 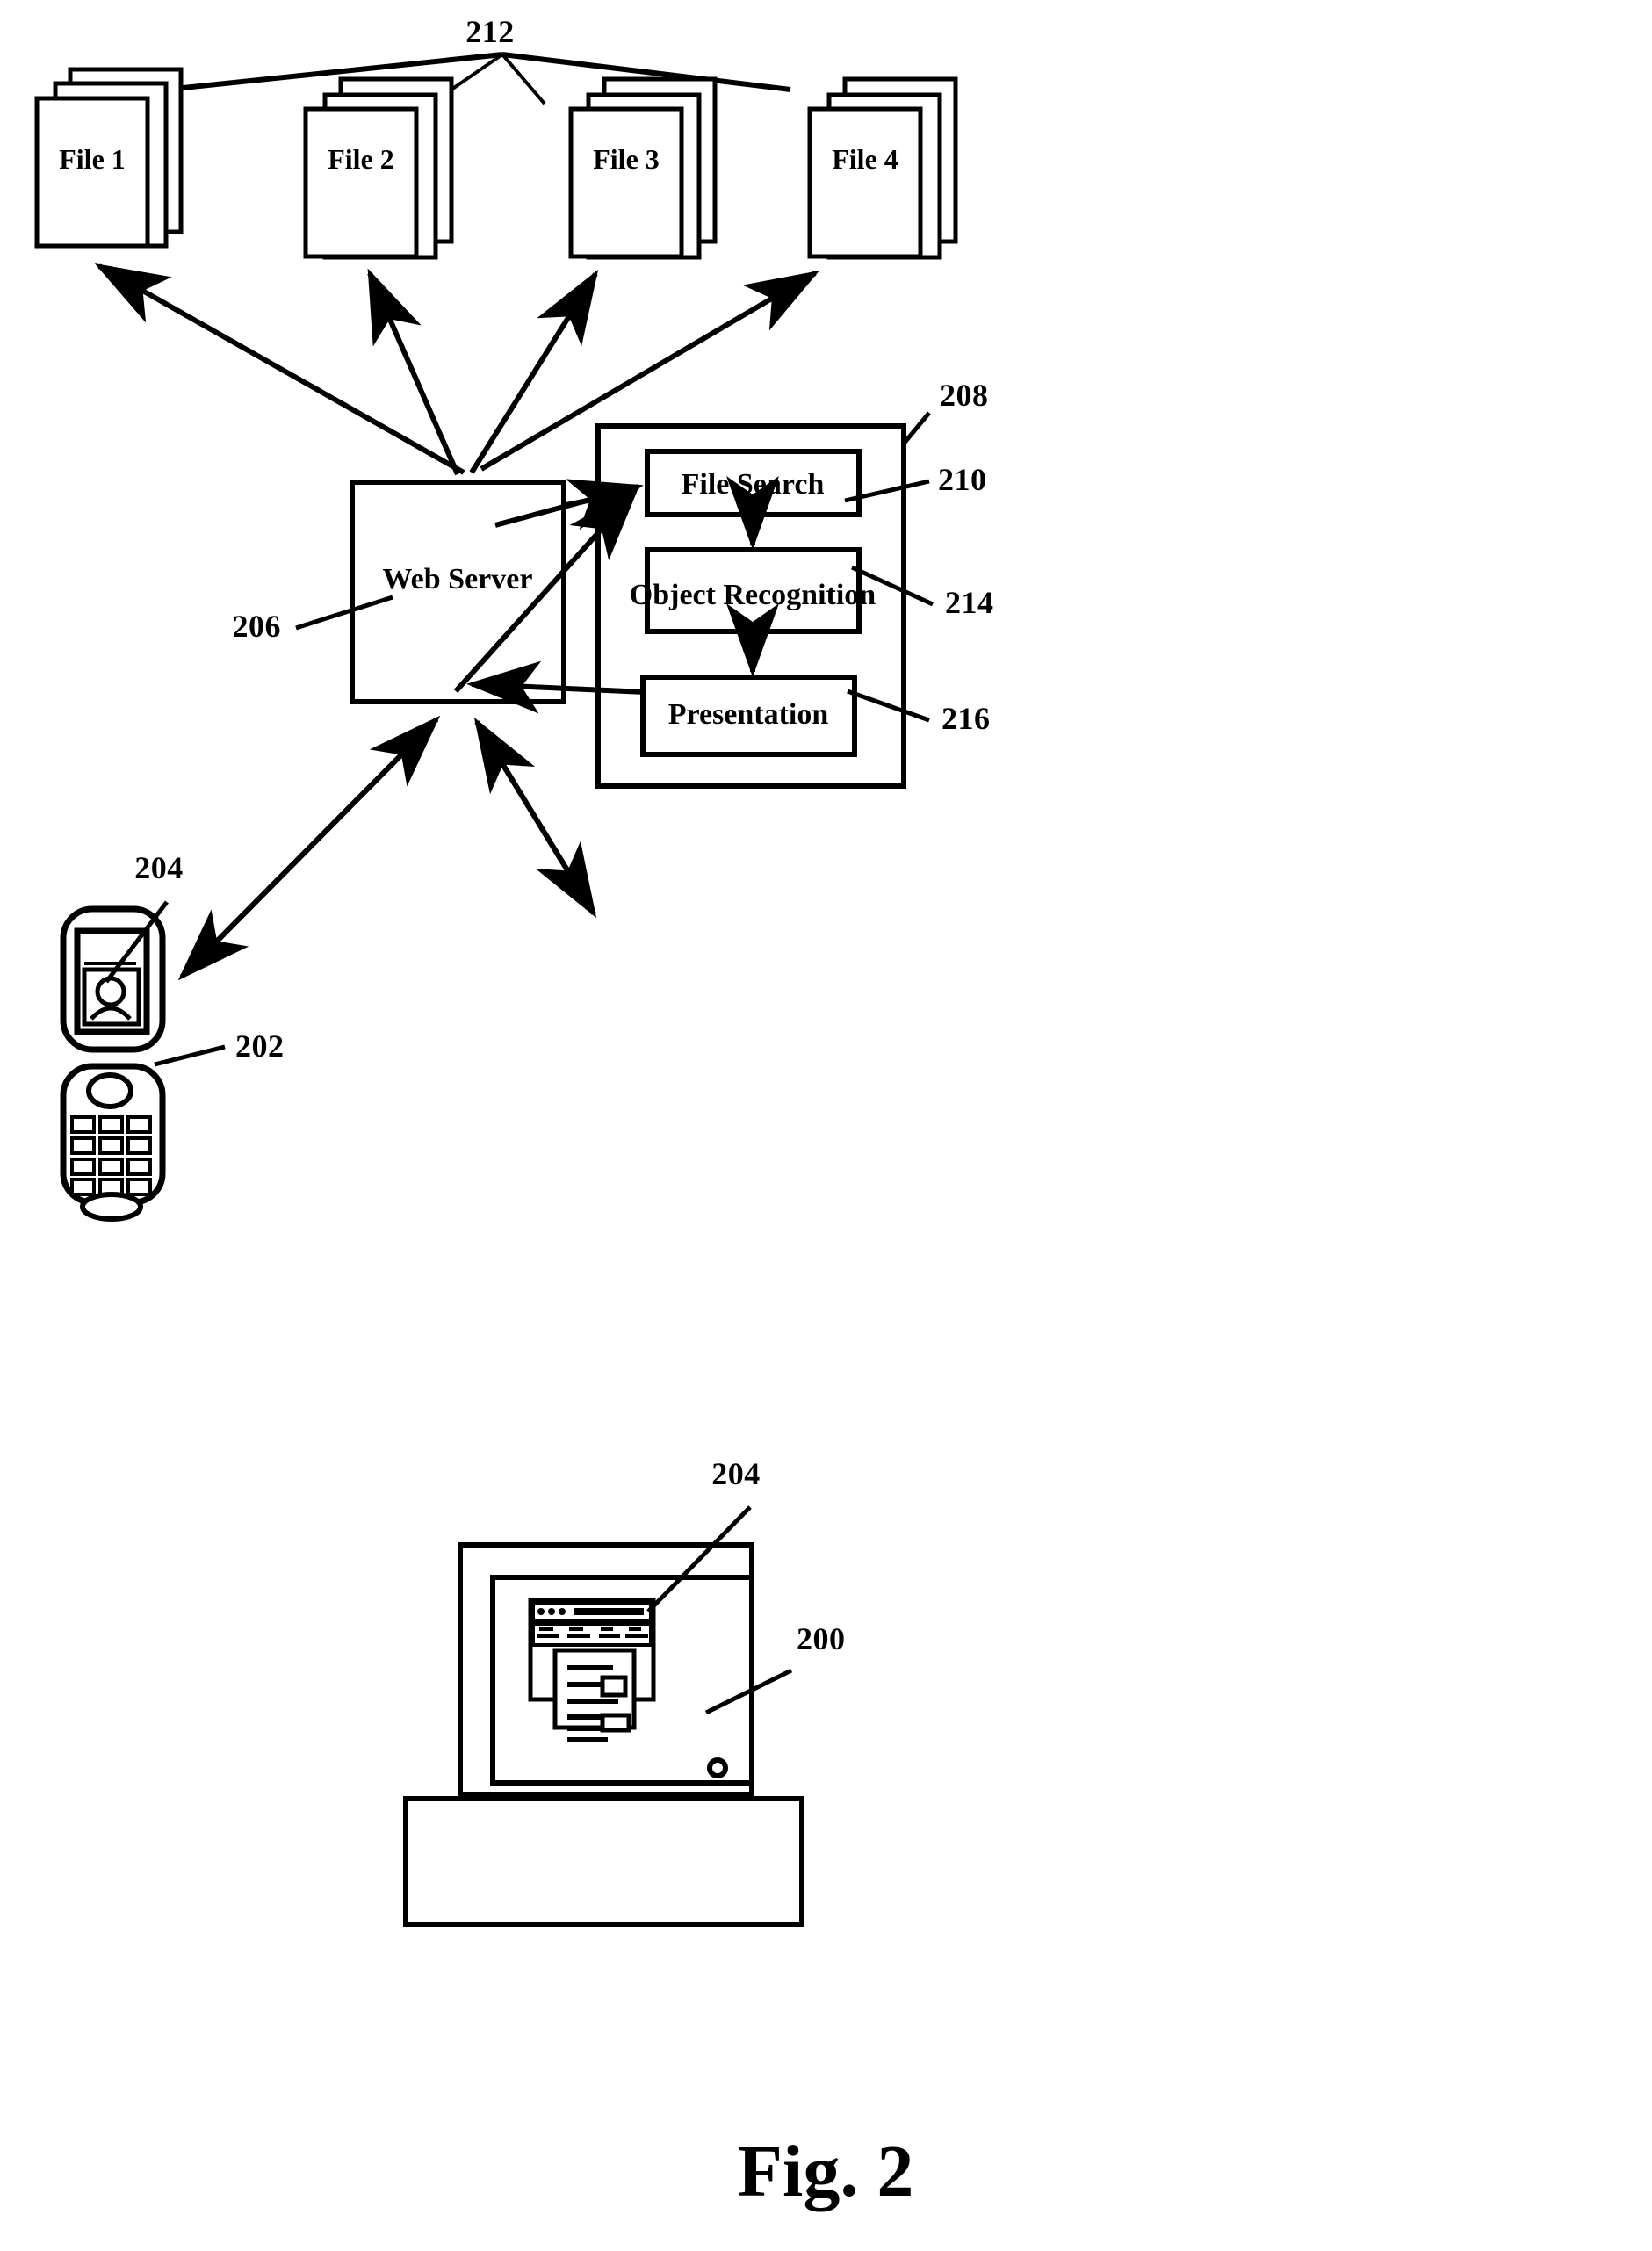 I want to click on monitor-base, so click(x=603, y=1861).